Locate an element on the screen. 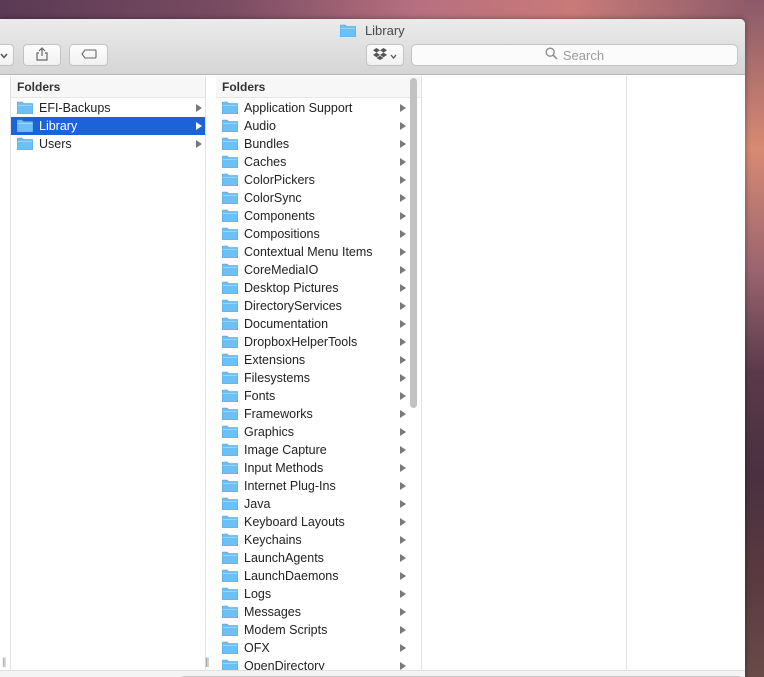 The height and width of the screenshot is (677, 764). folder-row: Components is located at coordinates (312, 216).